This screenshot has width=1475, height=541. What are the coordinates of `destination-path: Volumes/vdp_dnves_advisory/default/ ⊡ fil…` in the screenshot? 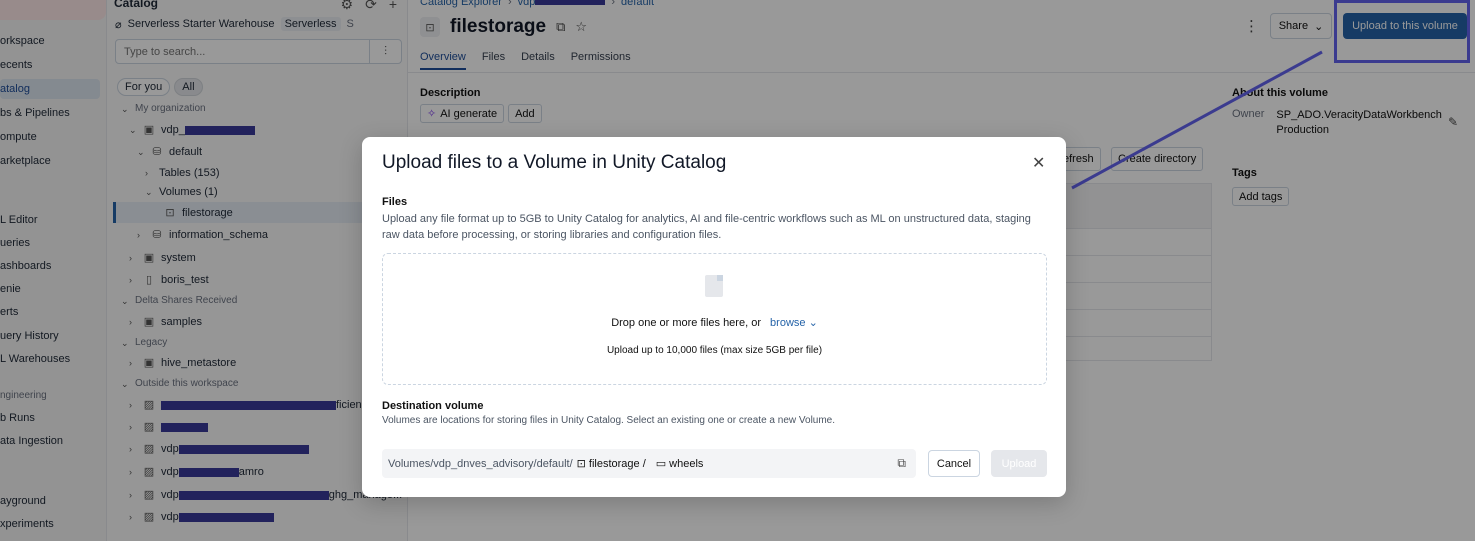 It's located at (649, 463).